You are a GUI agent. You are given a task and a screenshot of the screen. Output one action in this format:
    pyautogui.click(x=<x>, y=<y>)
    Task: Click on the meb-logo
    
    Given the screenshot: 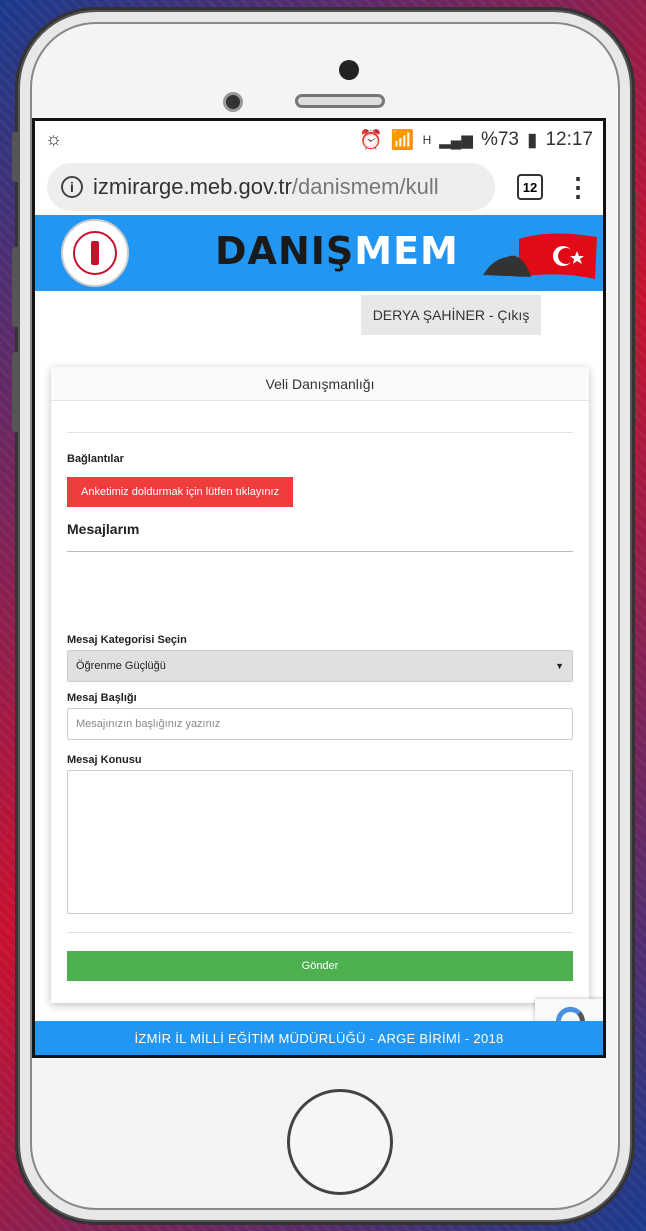 What is the action you would take?
    pyautogui.click(x=95, y=253)
    